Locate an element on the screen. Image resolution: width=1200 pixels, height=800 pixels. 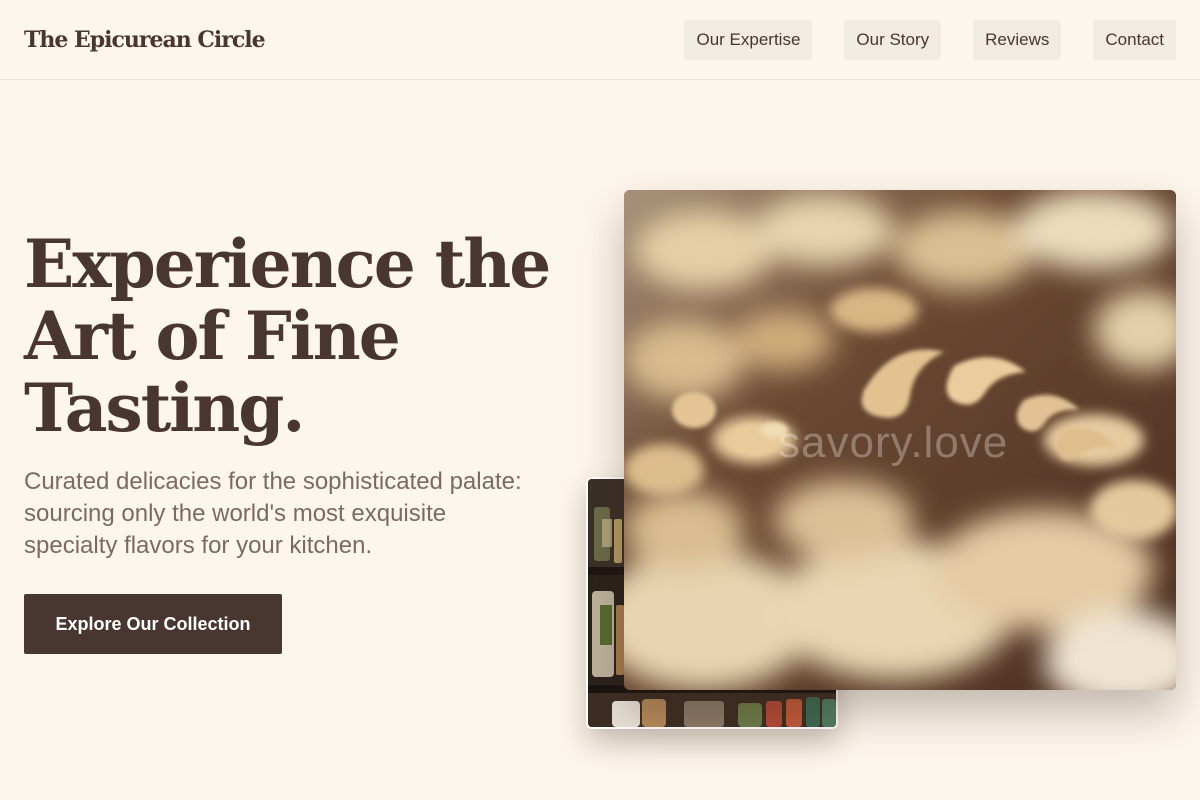
nav-reviews: Reviews is located at coordinates (1017, 40).